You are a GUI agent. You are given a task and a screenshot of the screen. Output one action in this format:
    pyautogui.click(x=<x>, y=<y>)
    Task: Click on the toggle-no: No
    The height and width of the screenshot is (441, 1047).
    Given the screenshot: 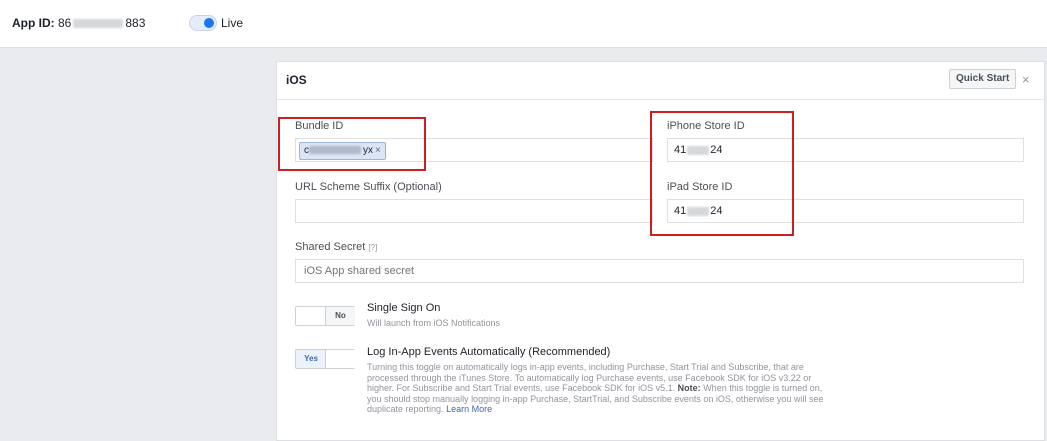 What is the action you would take?
    pyautogui.click(x=340, y=316)
    